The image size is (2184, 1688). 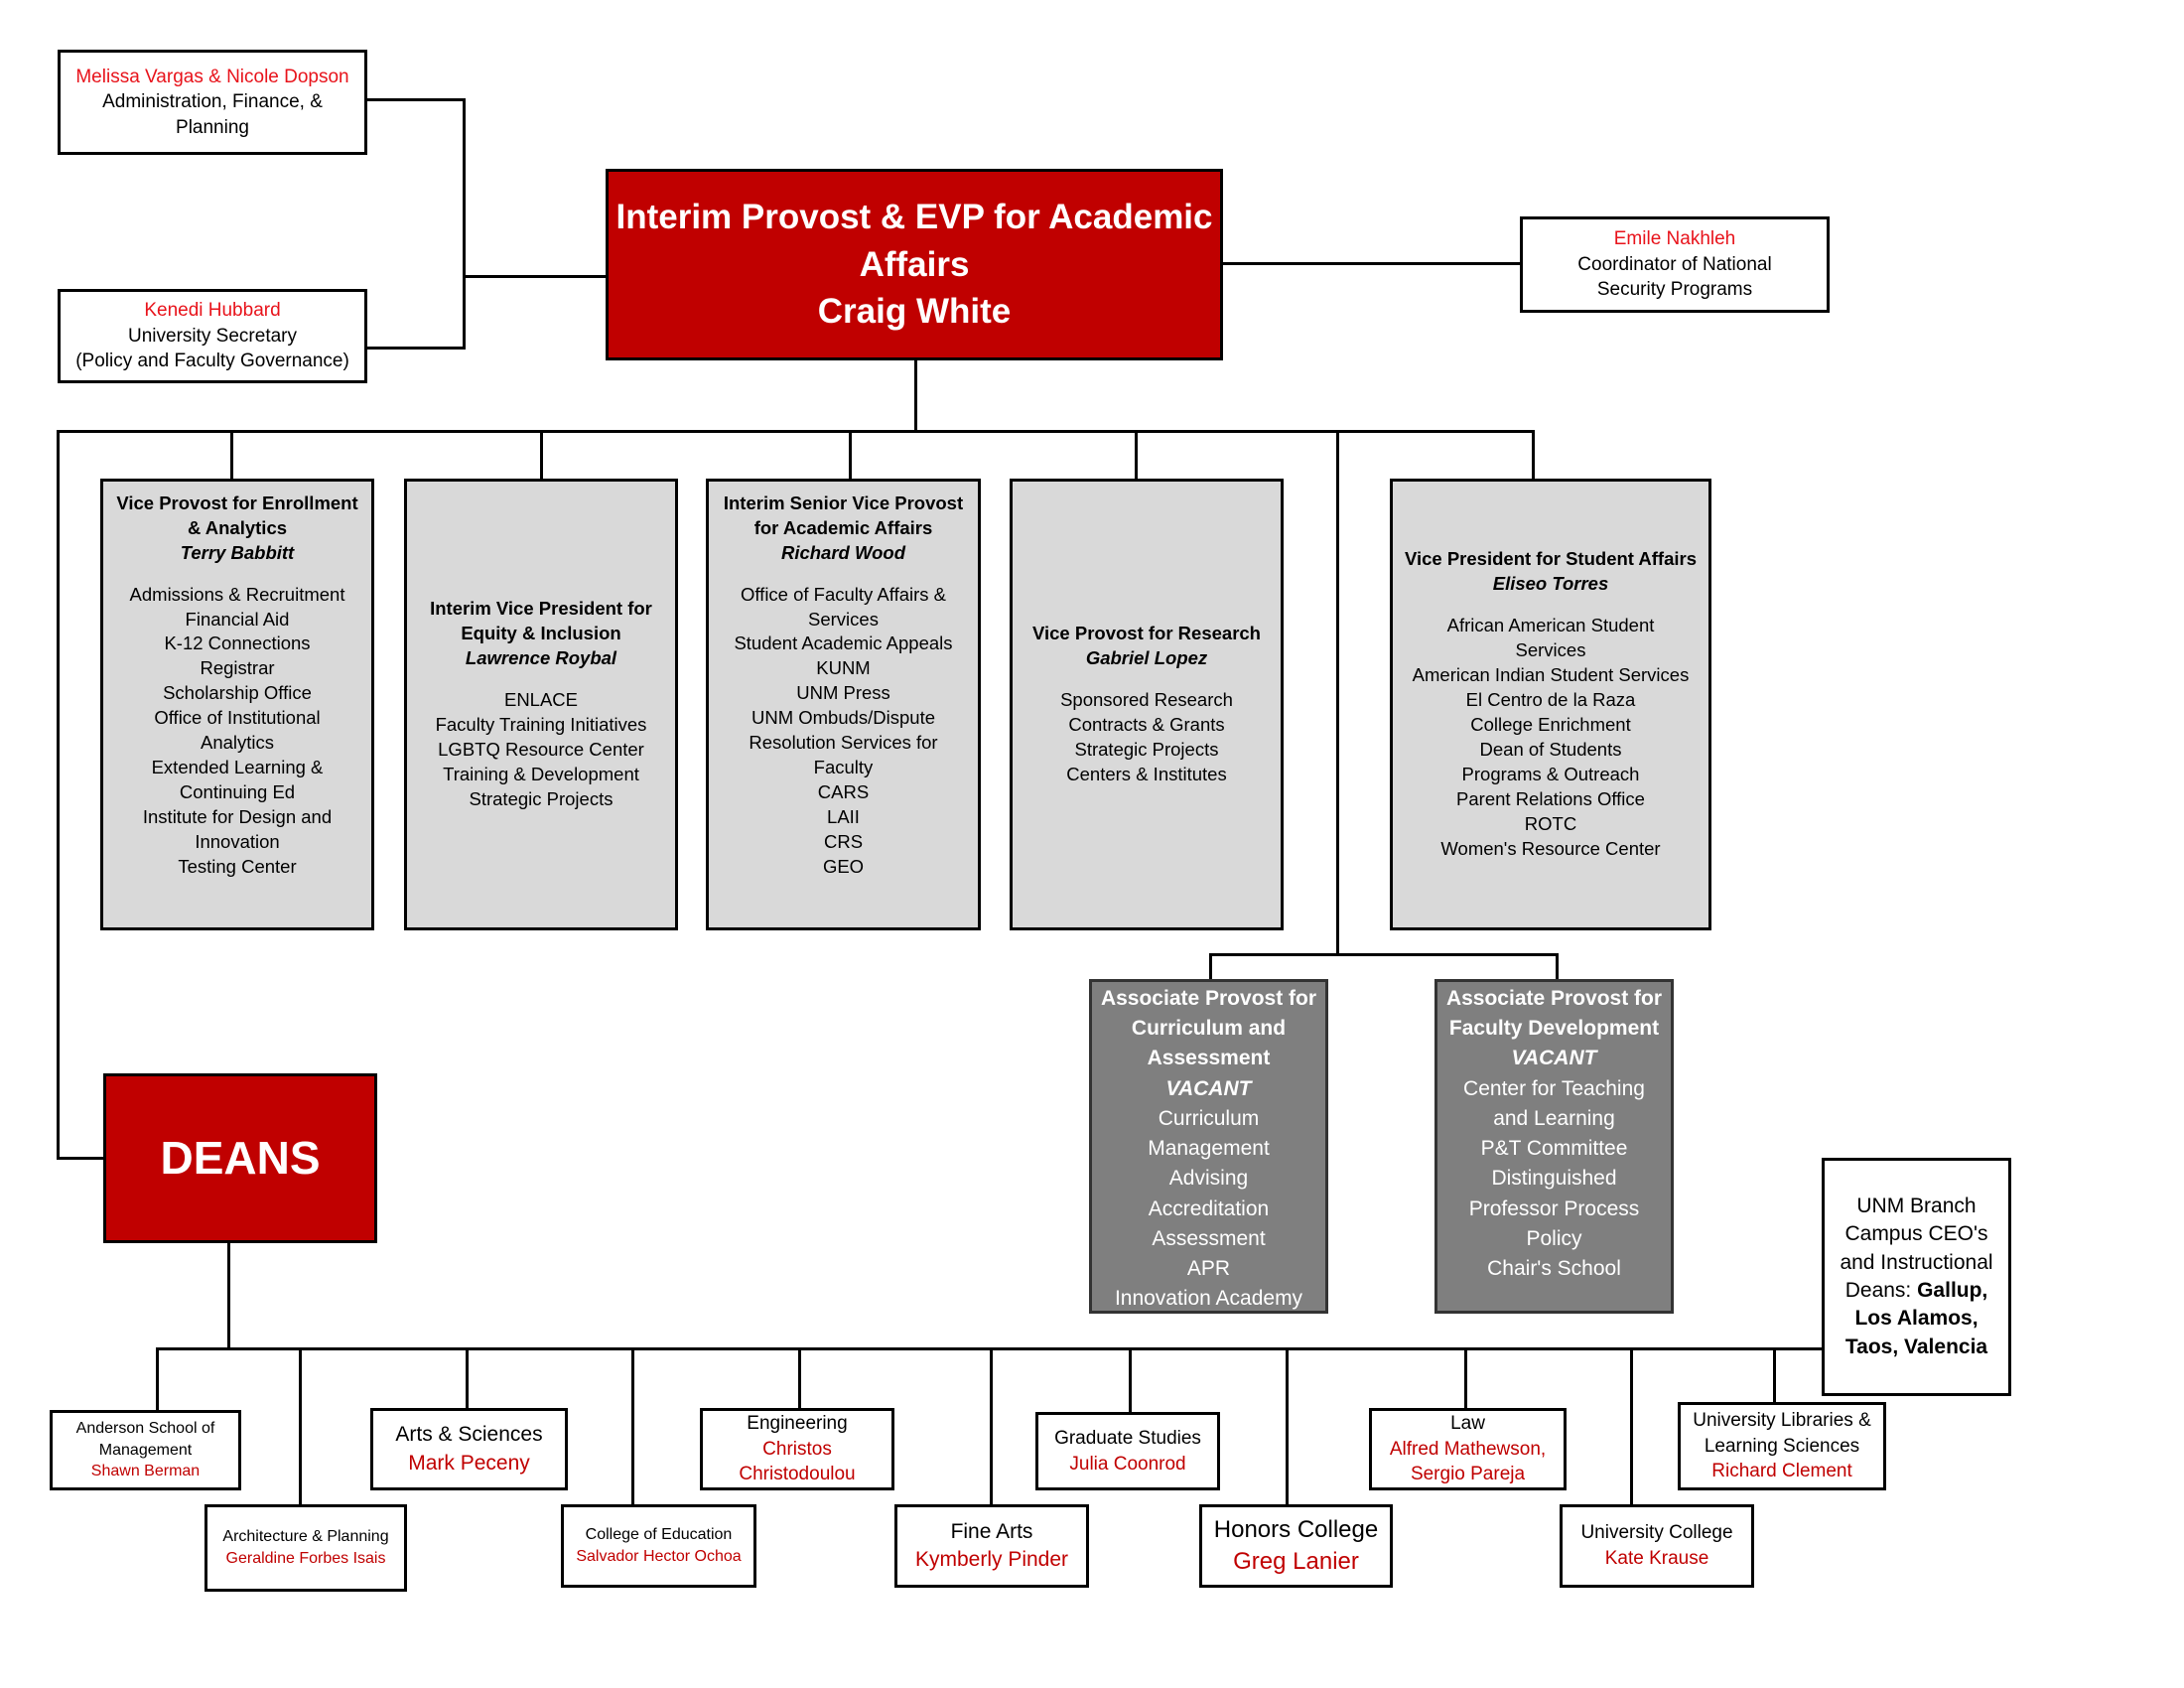 What do you see at coordinates (541, 749) in the screenshot?
I see `box-text-line: LGBTQ Resource Center` at bounding box center [541, 749].